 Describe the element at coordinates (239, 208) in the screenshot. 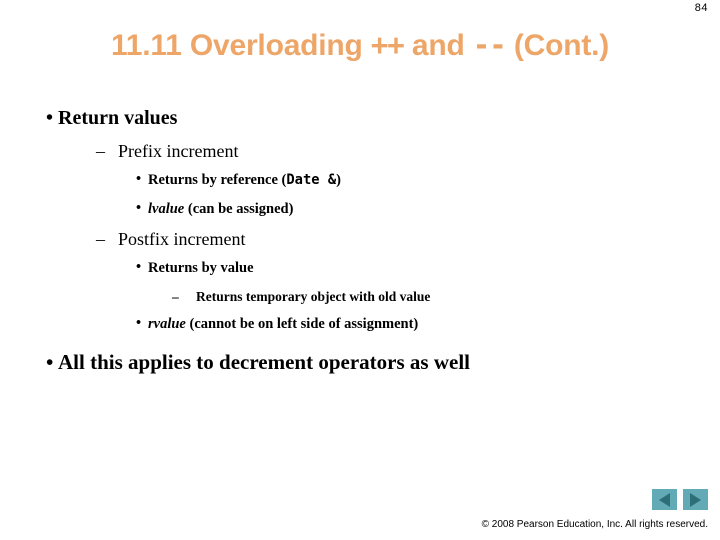

I see `outline-item-label-tail: (can be assigned)` at that location.